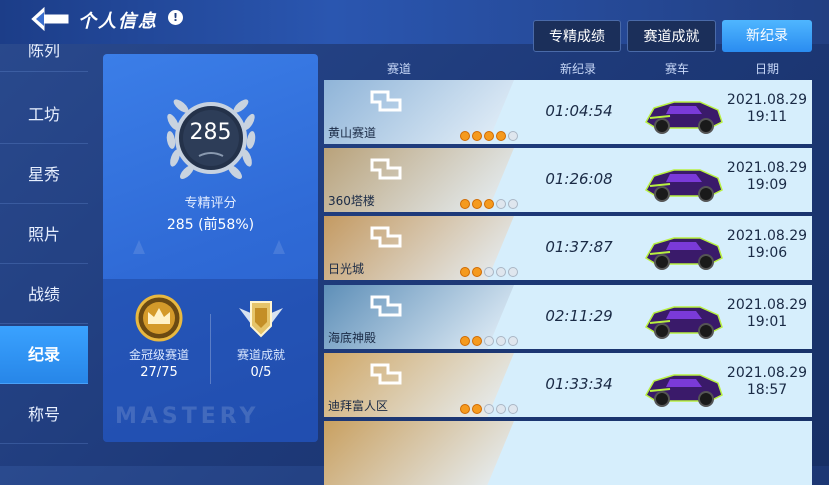  I want to click on page-title: 个人信息, so click(118, 21).